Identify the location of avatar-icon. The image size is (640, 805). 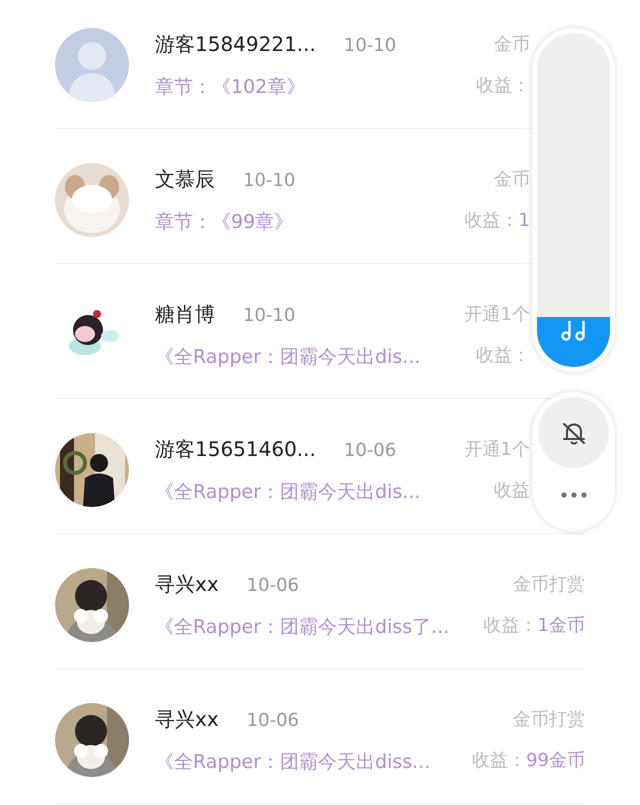
(92, 65).